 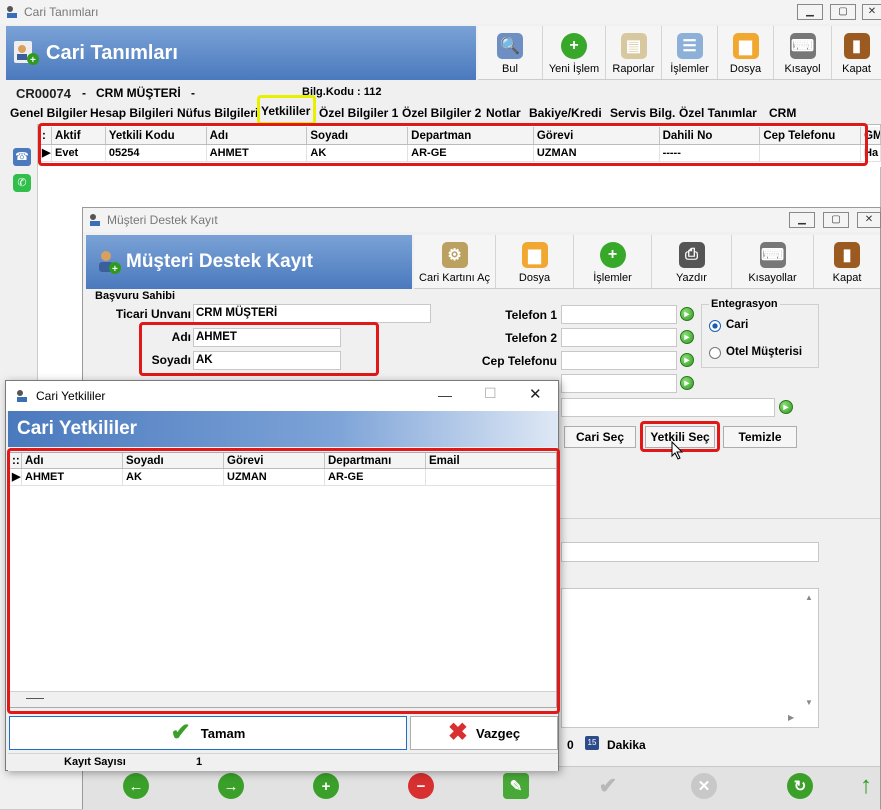 What do you see at coordinates (690, 658) in the screenshot?
I see `description-textarea` at bounding box center [690, 658].